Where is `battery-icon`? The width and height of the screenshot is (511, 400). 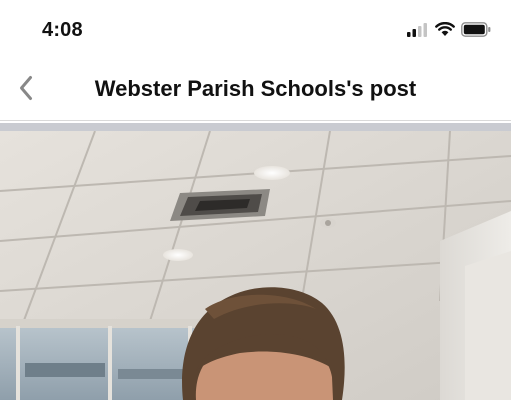
battery-icon is located at coordinates (476, 32).